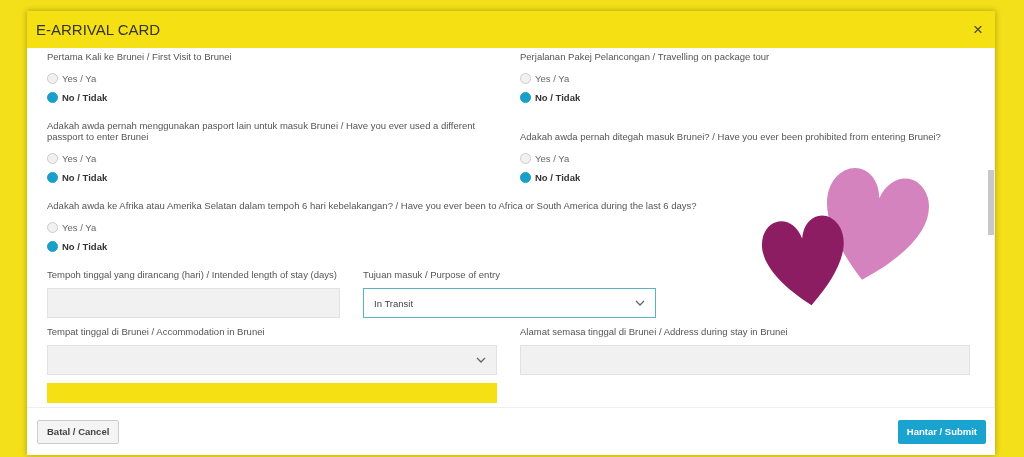 The image size is (1024, 457). What do you see at coordinates (509, 303) in the screenshot?
I see `select-field: In Transit` at bounding box center [509, 303].